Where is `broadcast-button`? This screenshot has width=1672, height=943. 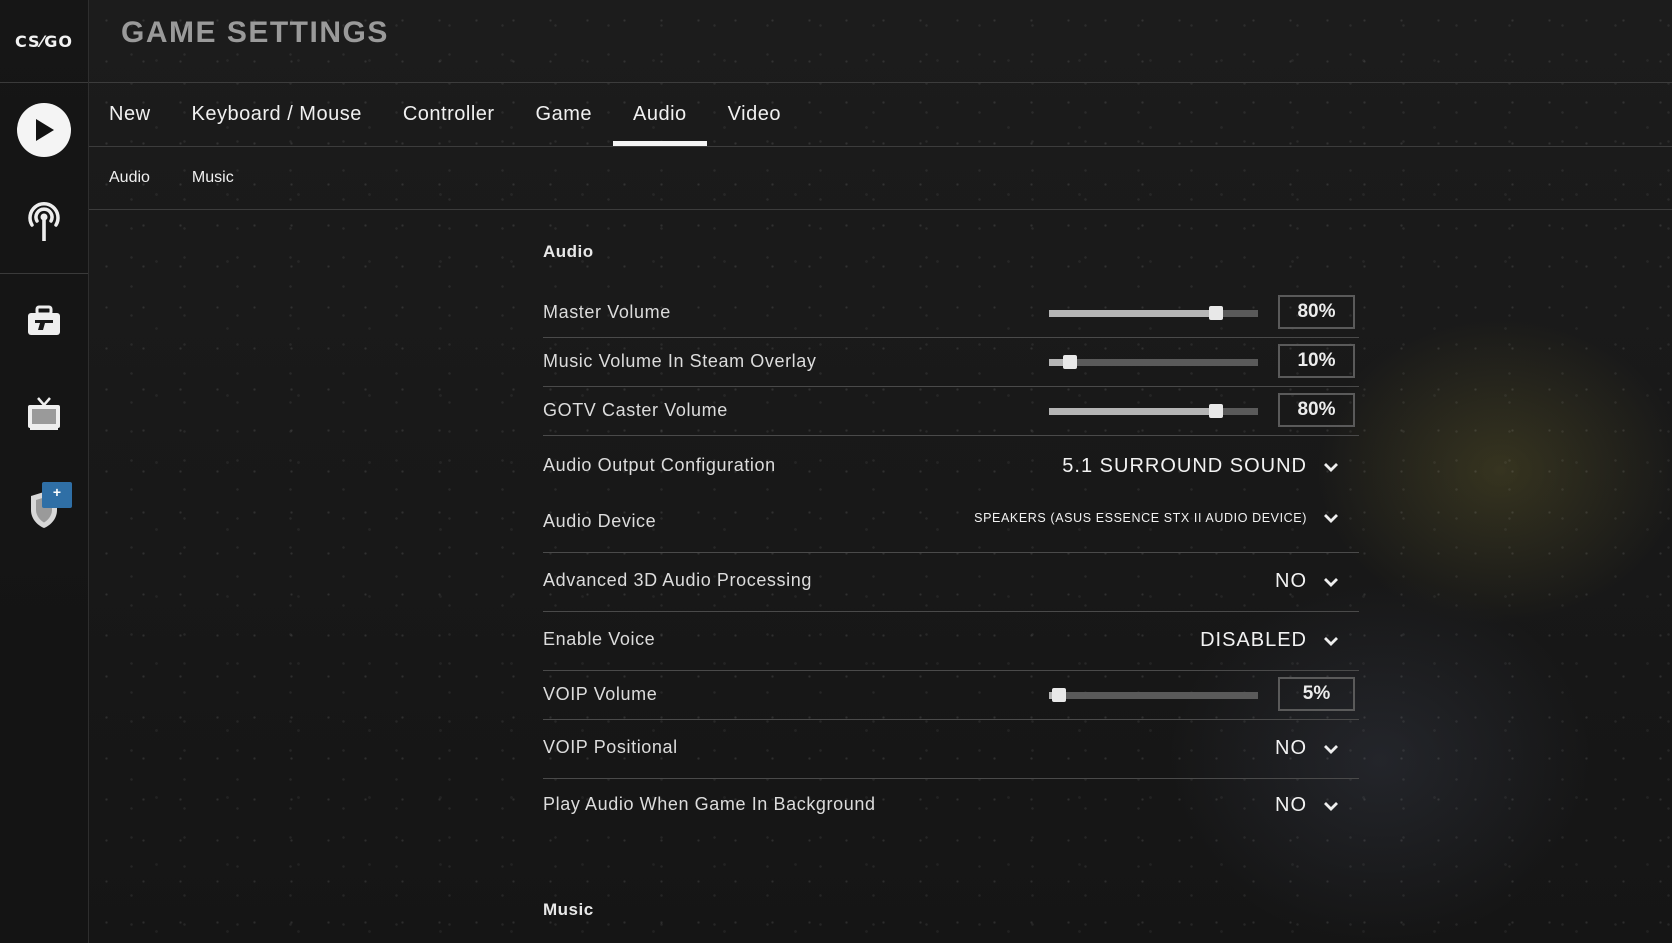 broadcast-button is located at coordinates (44, 223).